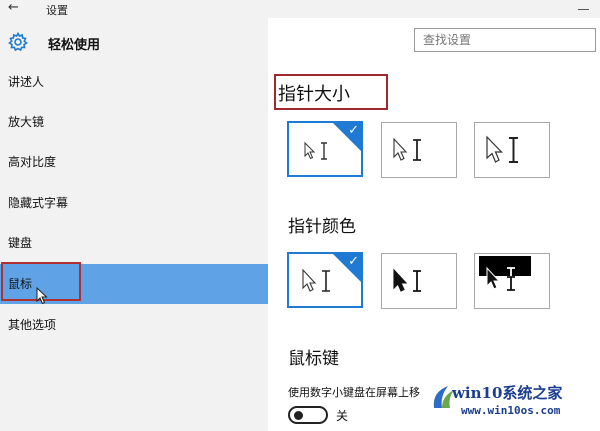 The image size is (600, 431). What do you see at coordinates (18, 9) in the screenshot?
I see `back-arrow-icon: ←` at bounding box center [18, 9].